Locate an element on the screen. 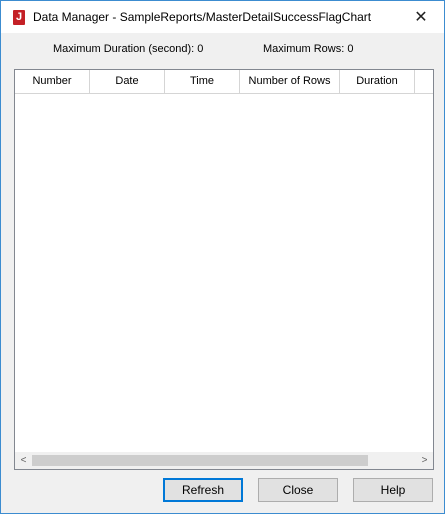  refresh-button: Refresh is located at coordinates (203, 490).